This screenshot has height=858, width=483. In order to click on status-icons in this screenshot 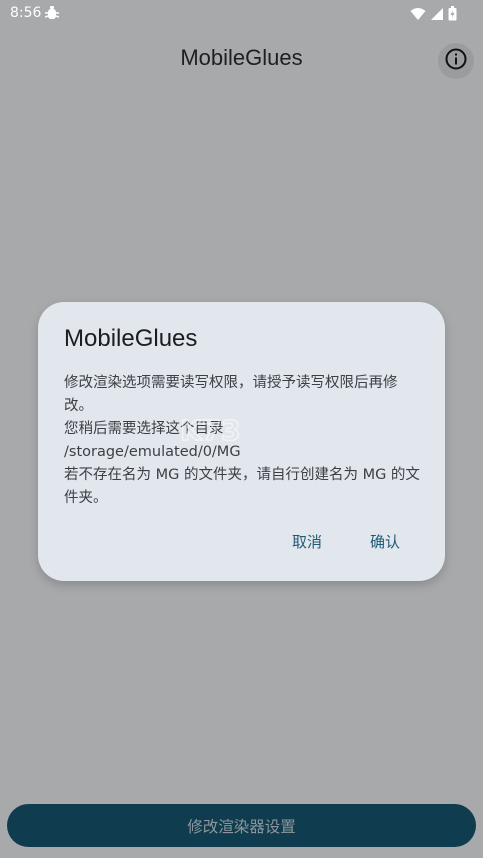, I will do `click(433, 15)`.